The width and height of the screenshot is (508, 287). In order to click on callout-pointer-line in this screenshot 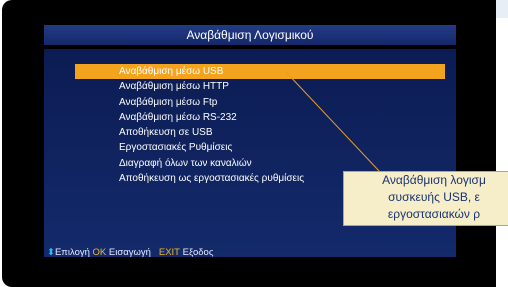, I will do `click(333, 122)`.